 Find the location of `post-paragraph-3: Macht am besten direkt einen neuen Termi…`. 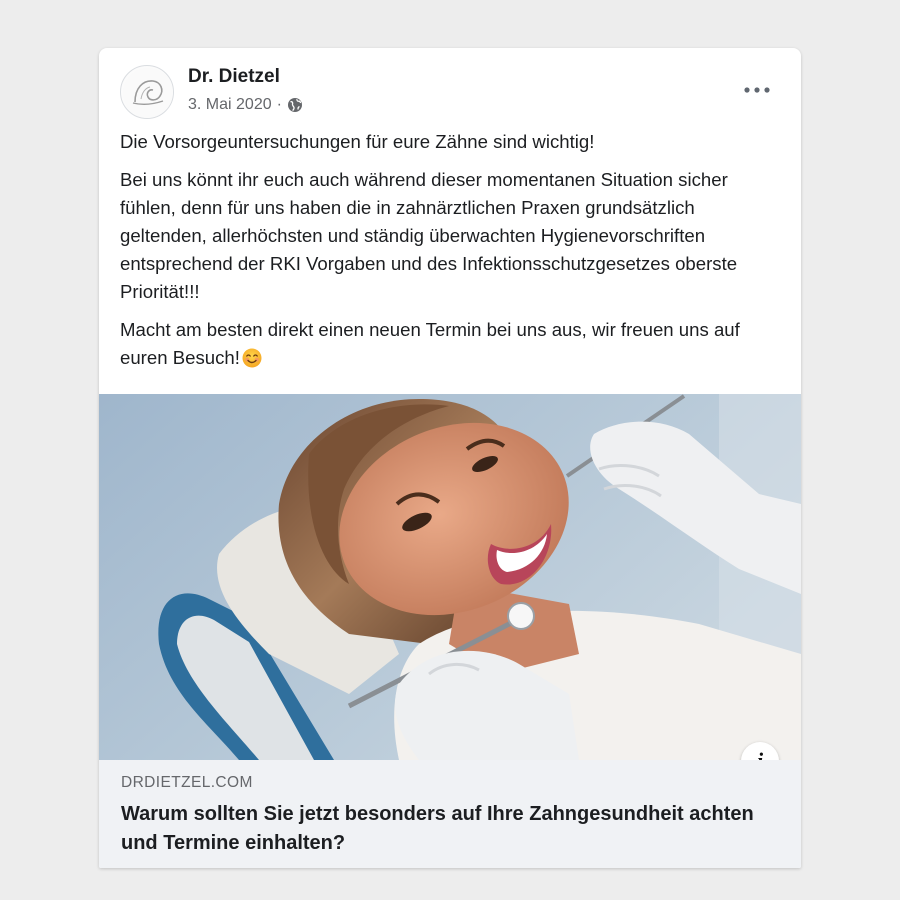

post-paragraph-3: Macht am besten direkt einen neuen Termi… is located at coordinates (451, 344).